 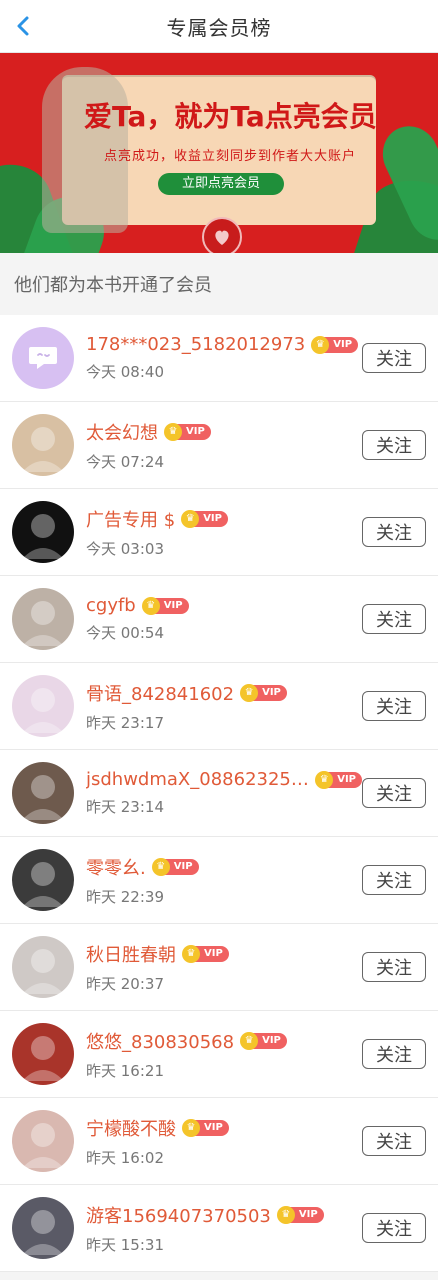 I want to click on member-name-line: 悠悠_830830568 ♛ VIP, so click(x=224, y=1041).